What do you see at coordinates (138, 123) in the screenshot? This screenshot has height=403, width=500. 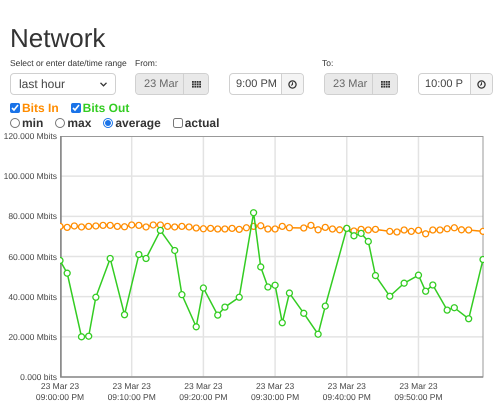 I see `mode-label: average` at bounding box center [138, 123].